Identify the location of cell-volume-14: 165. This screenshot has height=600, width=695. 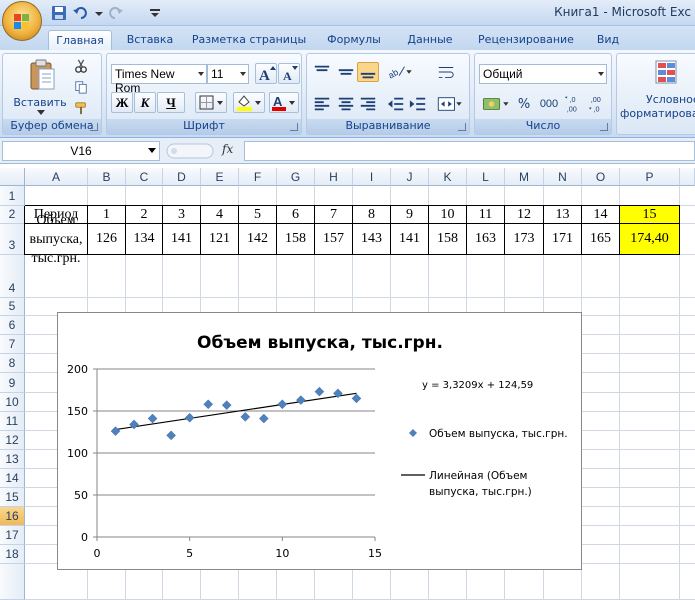
(600, 239).